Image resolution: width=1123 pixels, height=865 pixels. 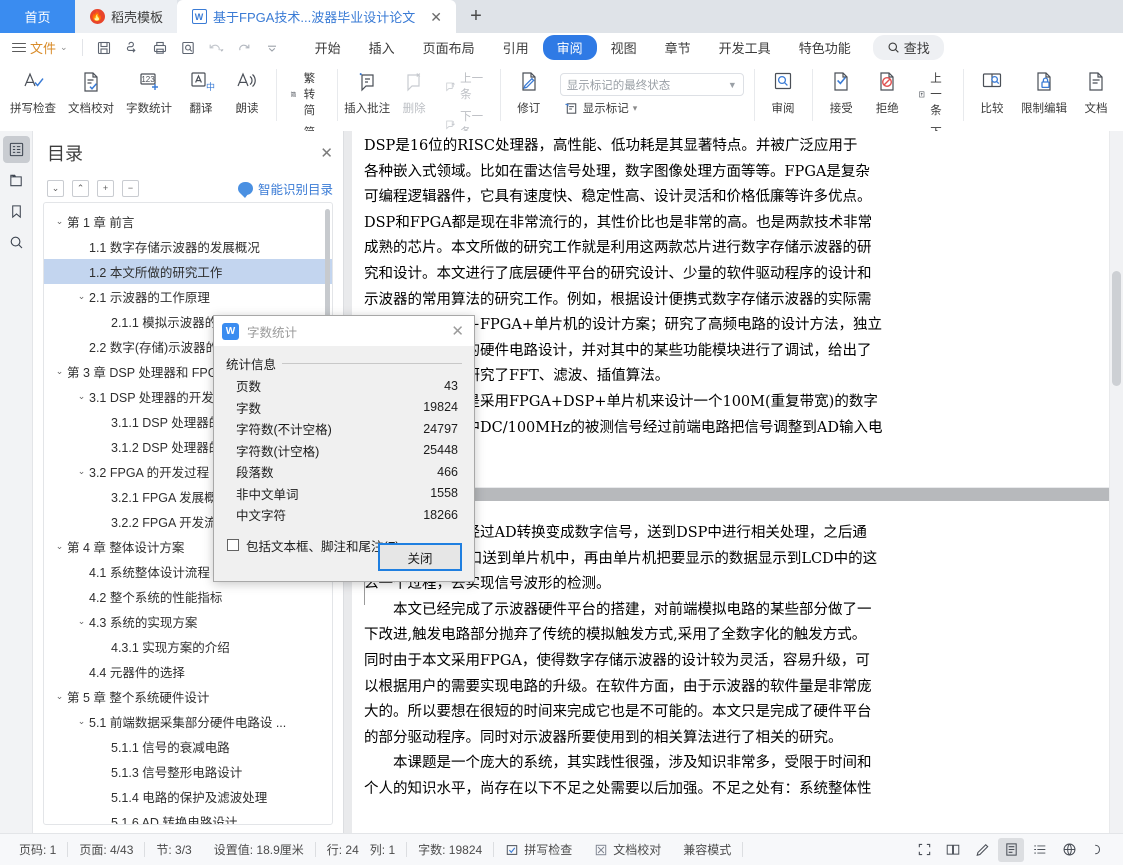 I want to click on read-aloud-button: 朗读, so click(x=247, y=91).